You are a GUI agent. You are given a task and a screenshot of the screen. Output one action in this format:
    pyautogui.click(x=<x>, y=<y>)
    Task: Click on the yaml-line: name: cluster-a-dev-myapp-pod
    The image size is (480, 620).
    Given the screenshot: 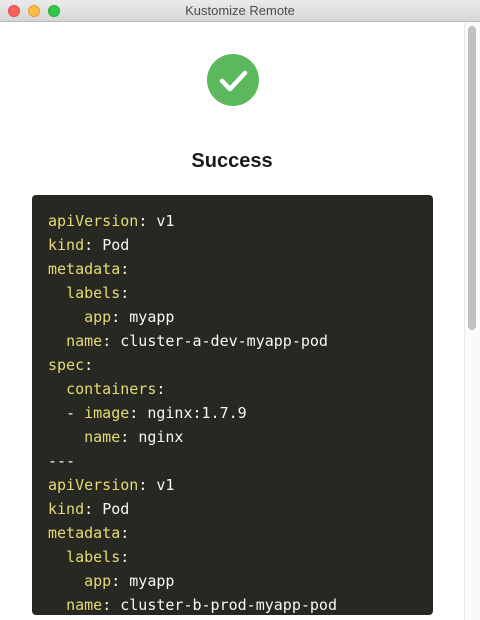 What is the action you would take?
    pyautogui.click(x=232, y=341)
    